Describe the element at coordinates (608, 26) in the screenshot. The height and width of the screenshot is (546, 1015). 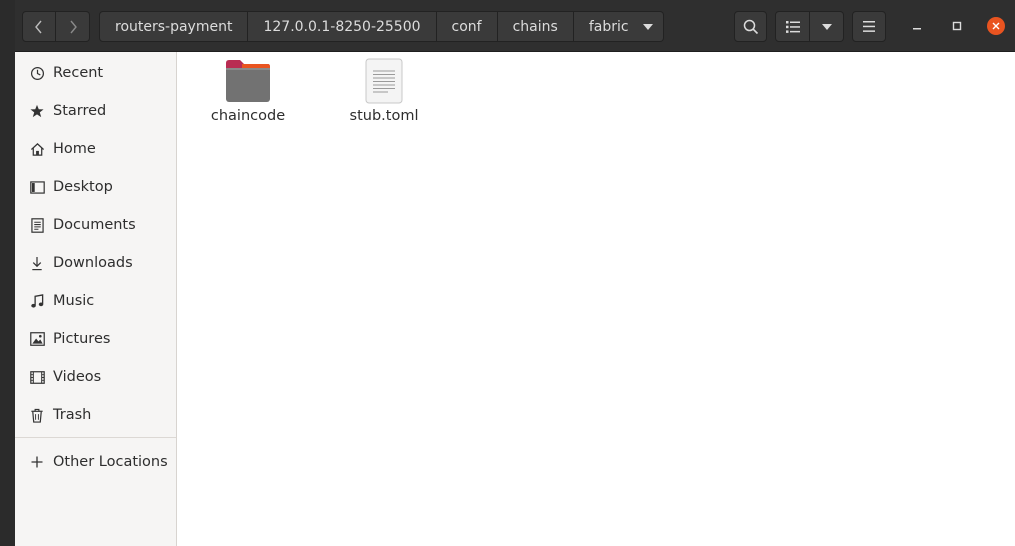
I see `breadcrumb-label: fabric` at that location.